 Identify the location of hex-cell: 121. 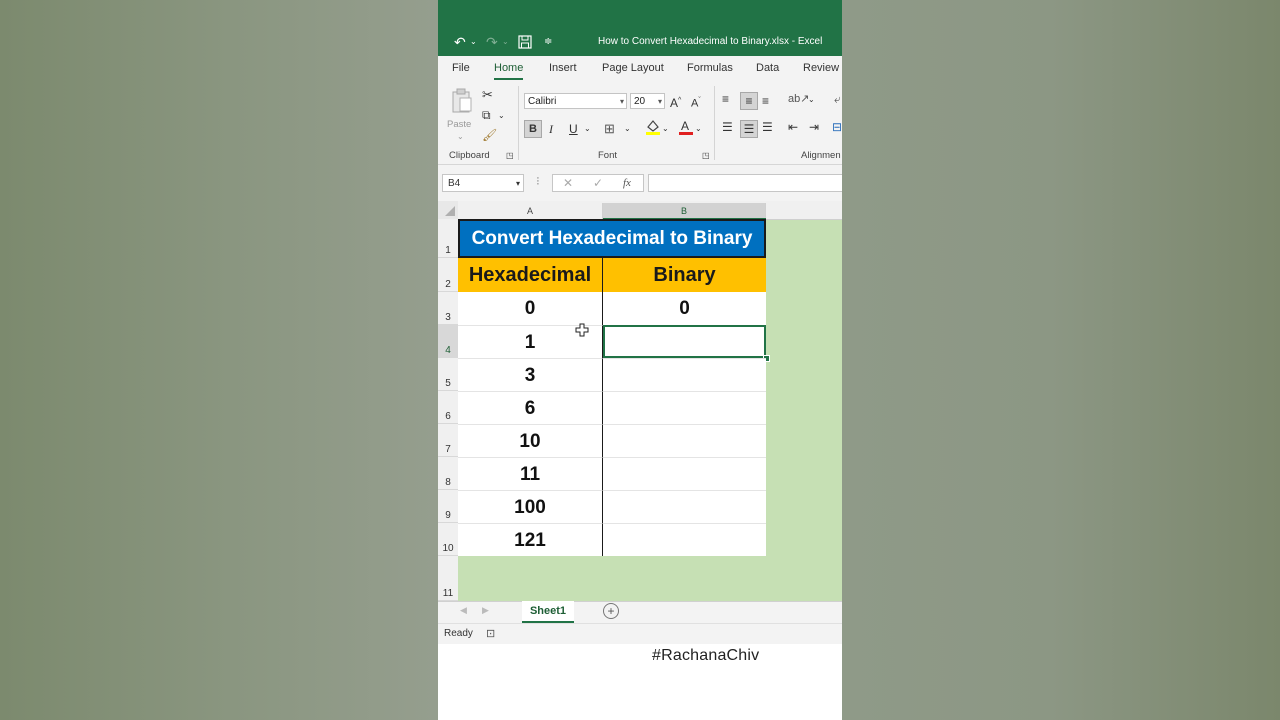
(530, 539).